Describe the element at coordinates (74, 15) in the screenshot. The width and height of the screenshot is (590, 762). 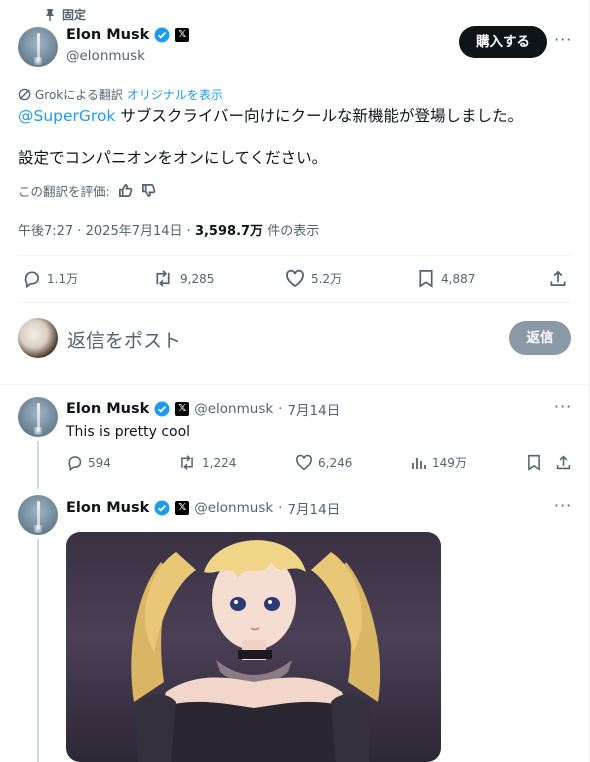
I see `pinned-label: 固定` at that location.